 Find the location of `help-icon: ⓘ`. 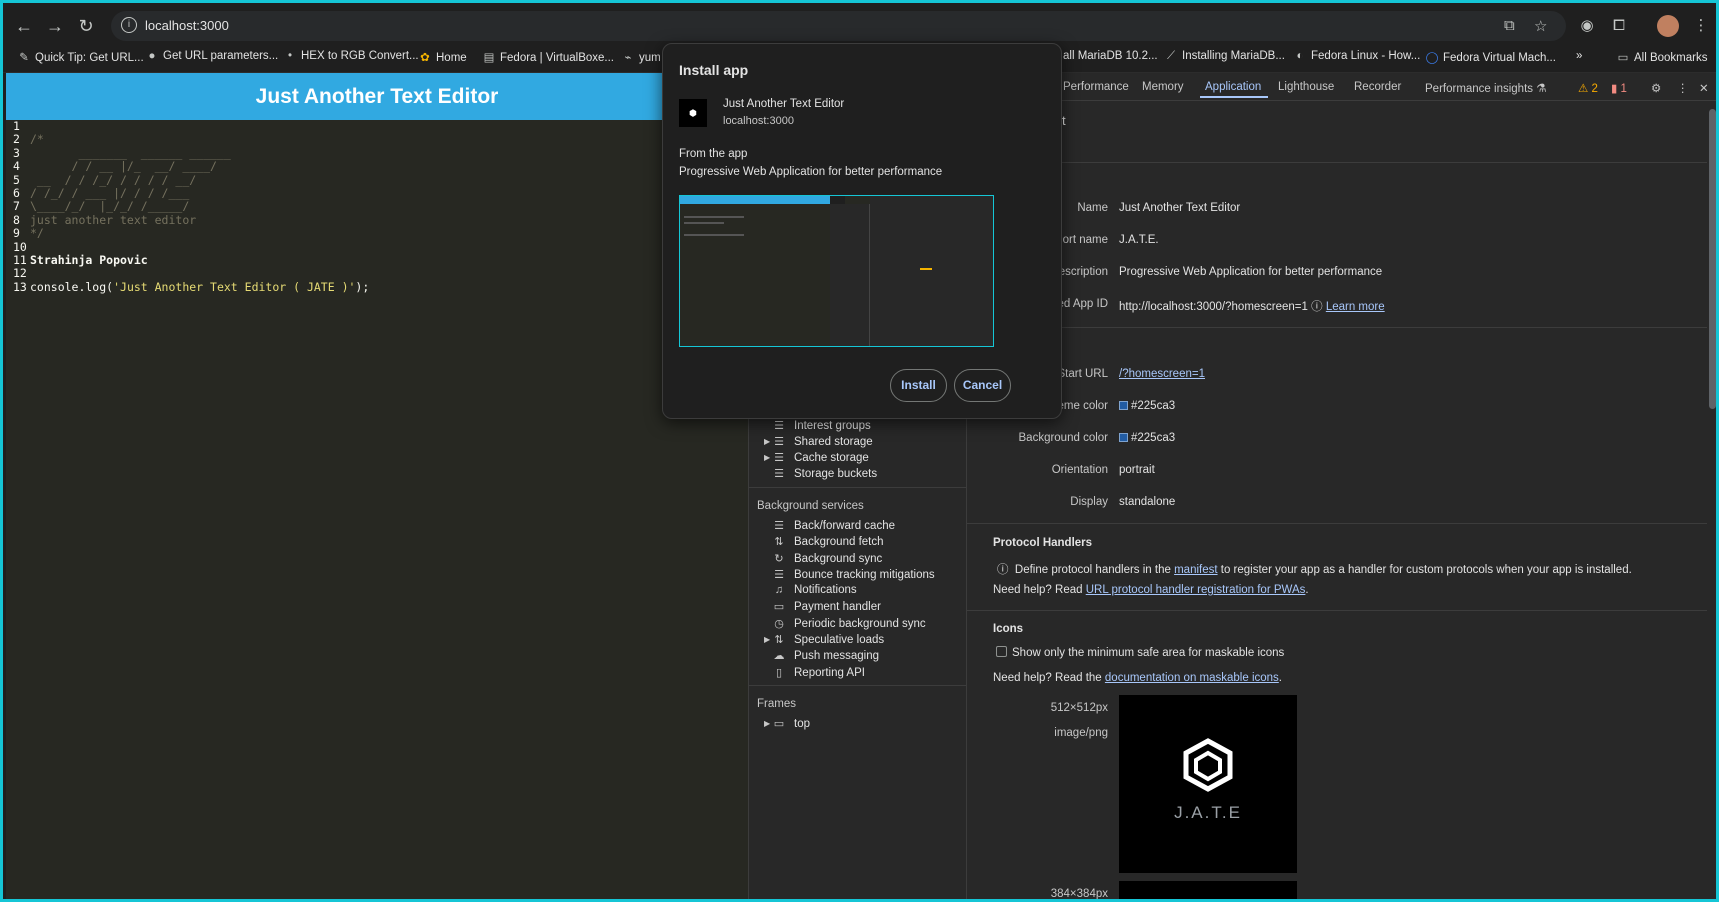

help-icon: ⓘ is located at coordinates (1317, 307).